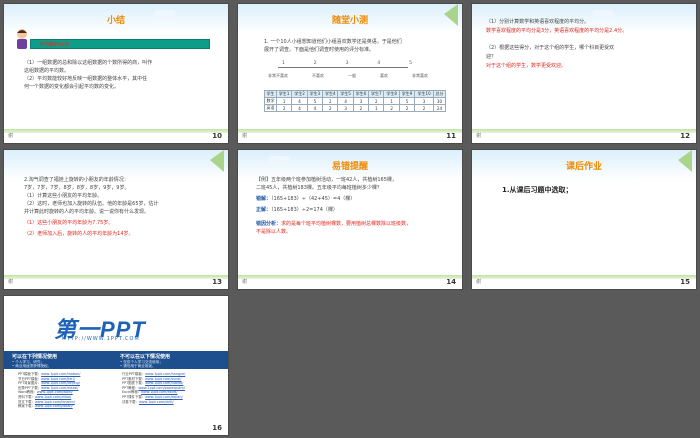  Describe the element at coordinates (130, 401) in the screenshot. I see `resource-link-label: 试卷下载：` at that location.